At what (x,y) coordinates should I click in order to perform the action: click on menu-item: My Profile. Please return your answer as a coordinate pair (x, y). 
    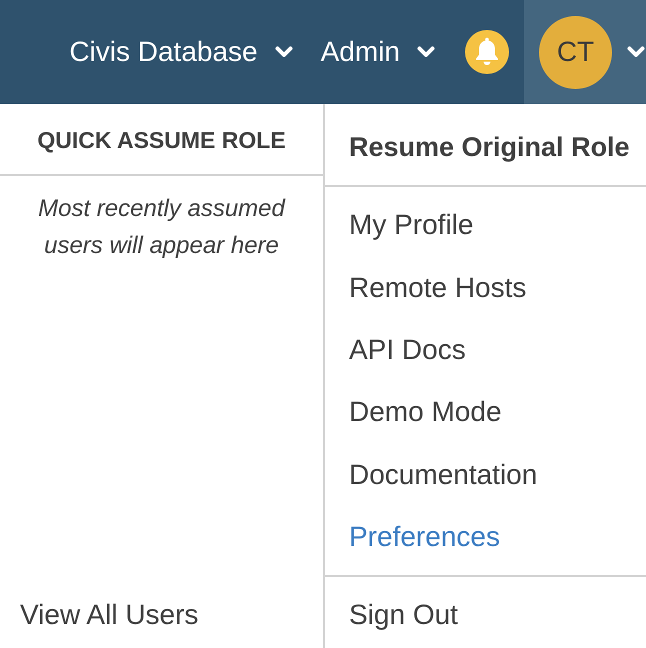
    Looking at the image, I should click on (485, 225).